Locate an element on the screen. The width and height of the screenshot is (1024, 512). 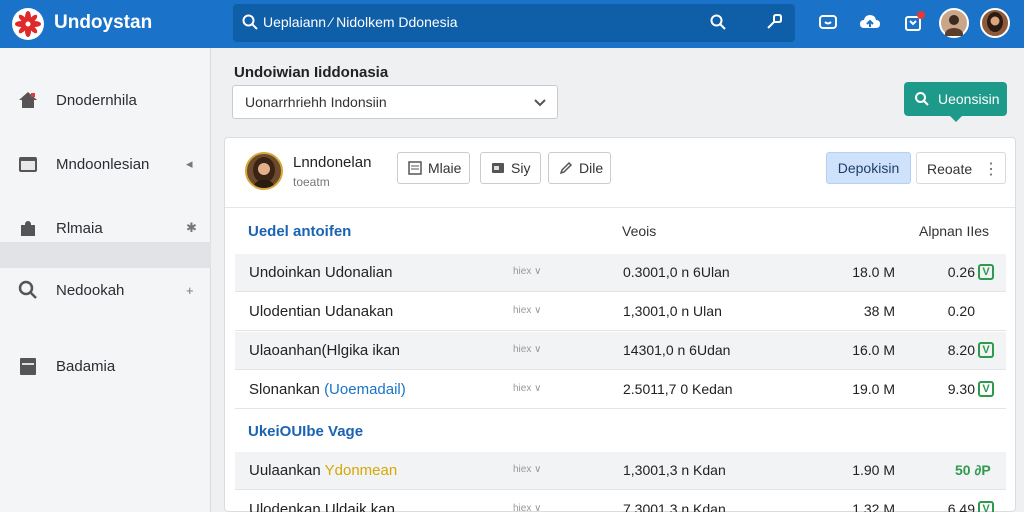
pencil-icon is located at coordinates (566, 168).